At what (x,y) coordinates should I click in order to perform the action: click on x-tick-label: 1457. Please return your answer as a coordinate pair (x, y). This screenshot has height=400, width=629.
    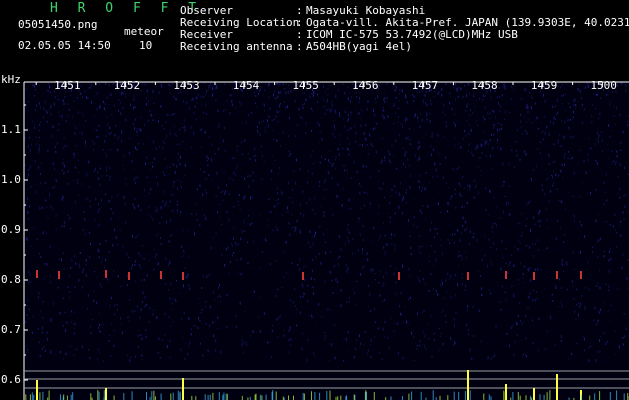
    Looking at the image, I should click on (425, 85).